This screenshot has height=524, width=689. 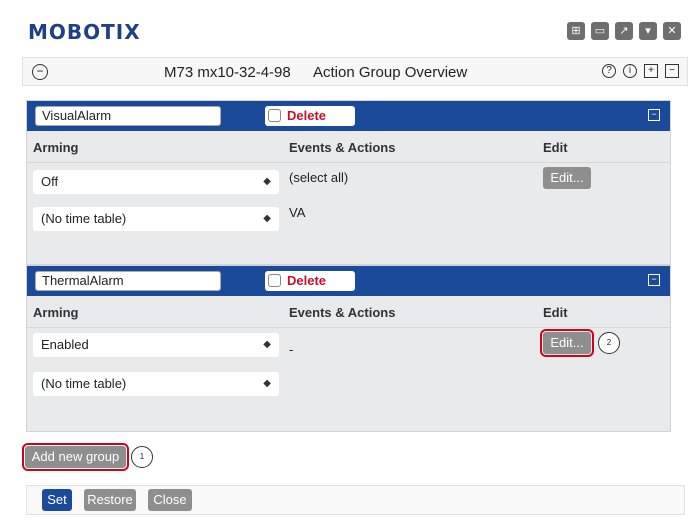 What do you see at coordinates (630, 71) in the screenshot?
I see `info-icon: i` at bounding box center [630, 71].